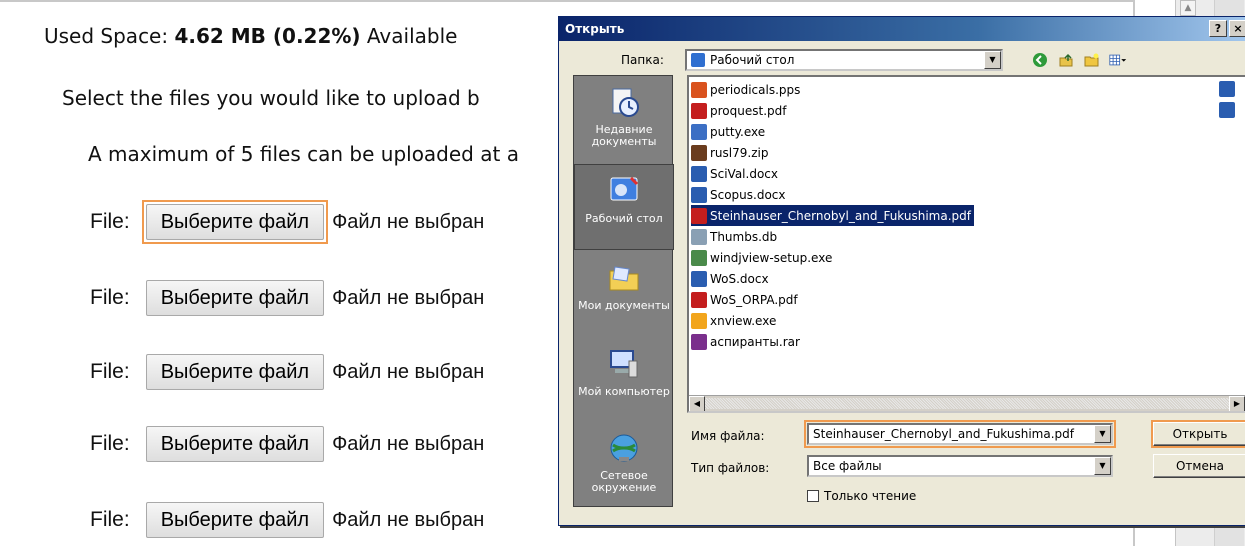 This screenshot has height=546, width=1245. What do you see at coordinates (624, 102) in the screenshot?
I see `recent-docs-icon` at bounding box center [624, 102].